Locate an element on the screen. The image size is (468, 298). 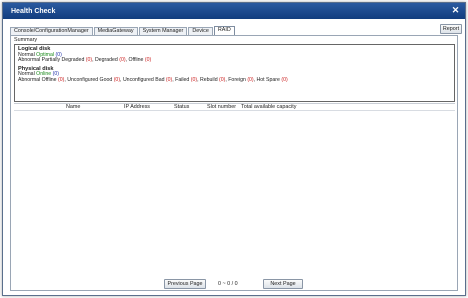
column-status: Status is located at coordinates (181, 107).